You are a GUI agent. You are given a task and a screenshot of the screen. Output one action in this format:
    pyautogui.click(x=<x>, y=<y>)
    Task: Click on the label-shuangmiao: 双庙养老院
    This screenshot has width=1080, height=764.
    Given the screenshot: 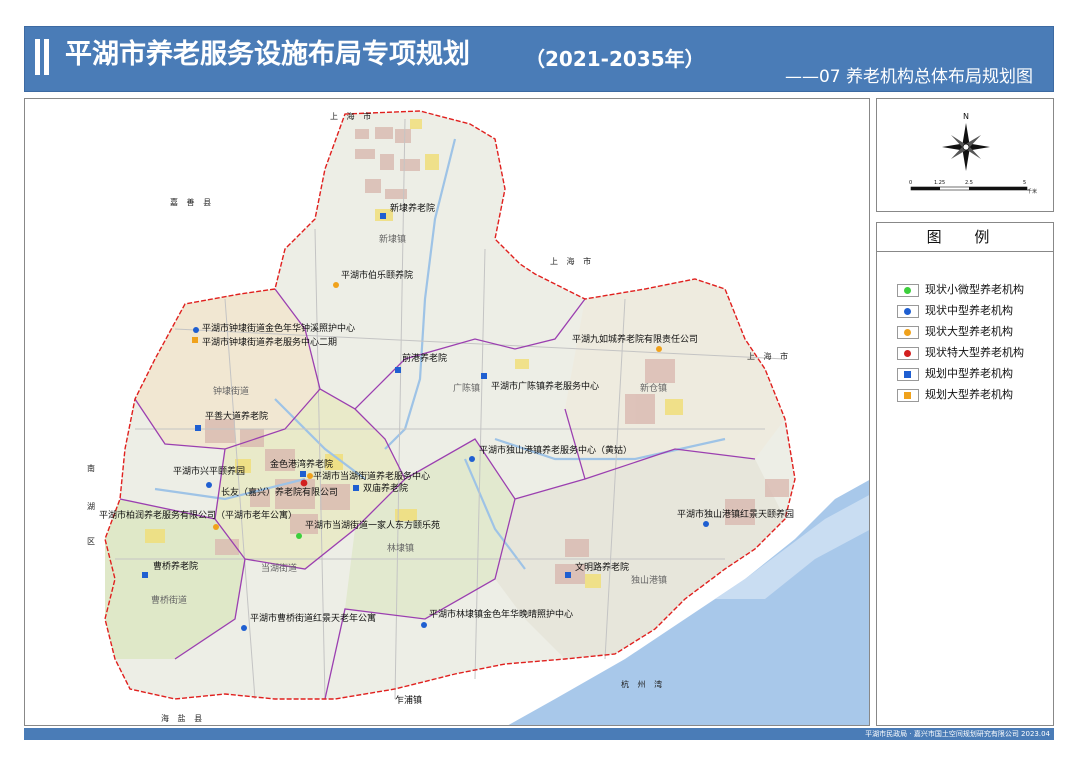 What is the action you would take?
    pyautogui.click(x=385, y=488)
    